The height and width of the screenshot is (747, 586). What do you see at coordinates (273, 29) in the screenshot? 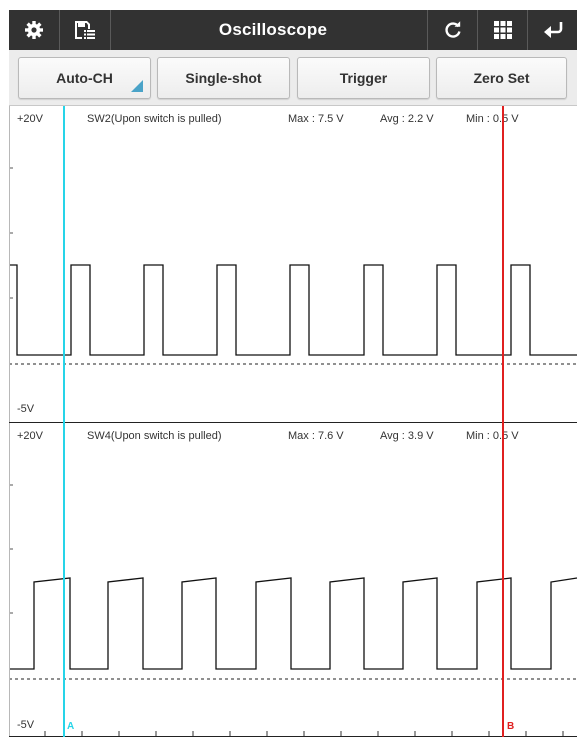
I see `app-title: Oscilloscope` at bounding box center [273, 29].